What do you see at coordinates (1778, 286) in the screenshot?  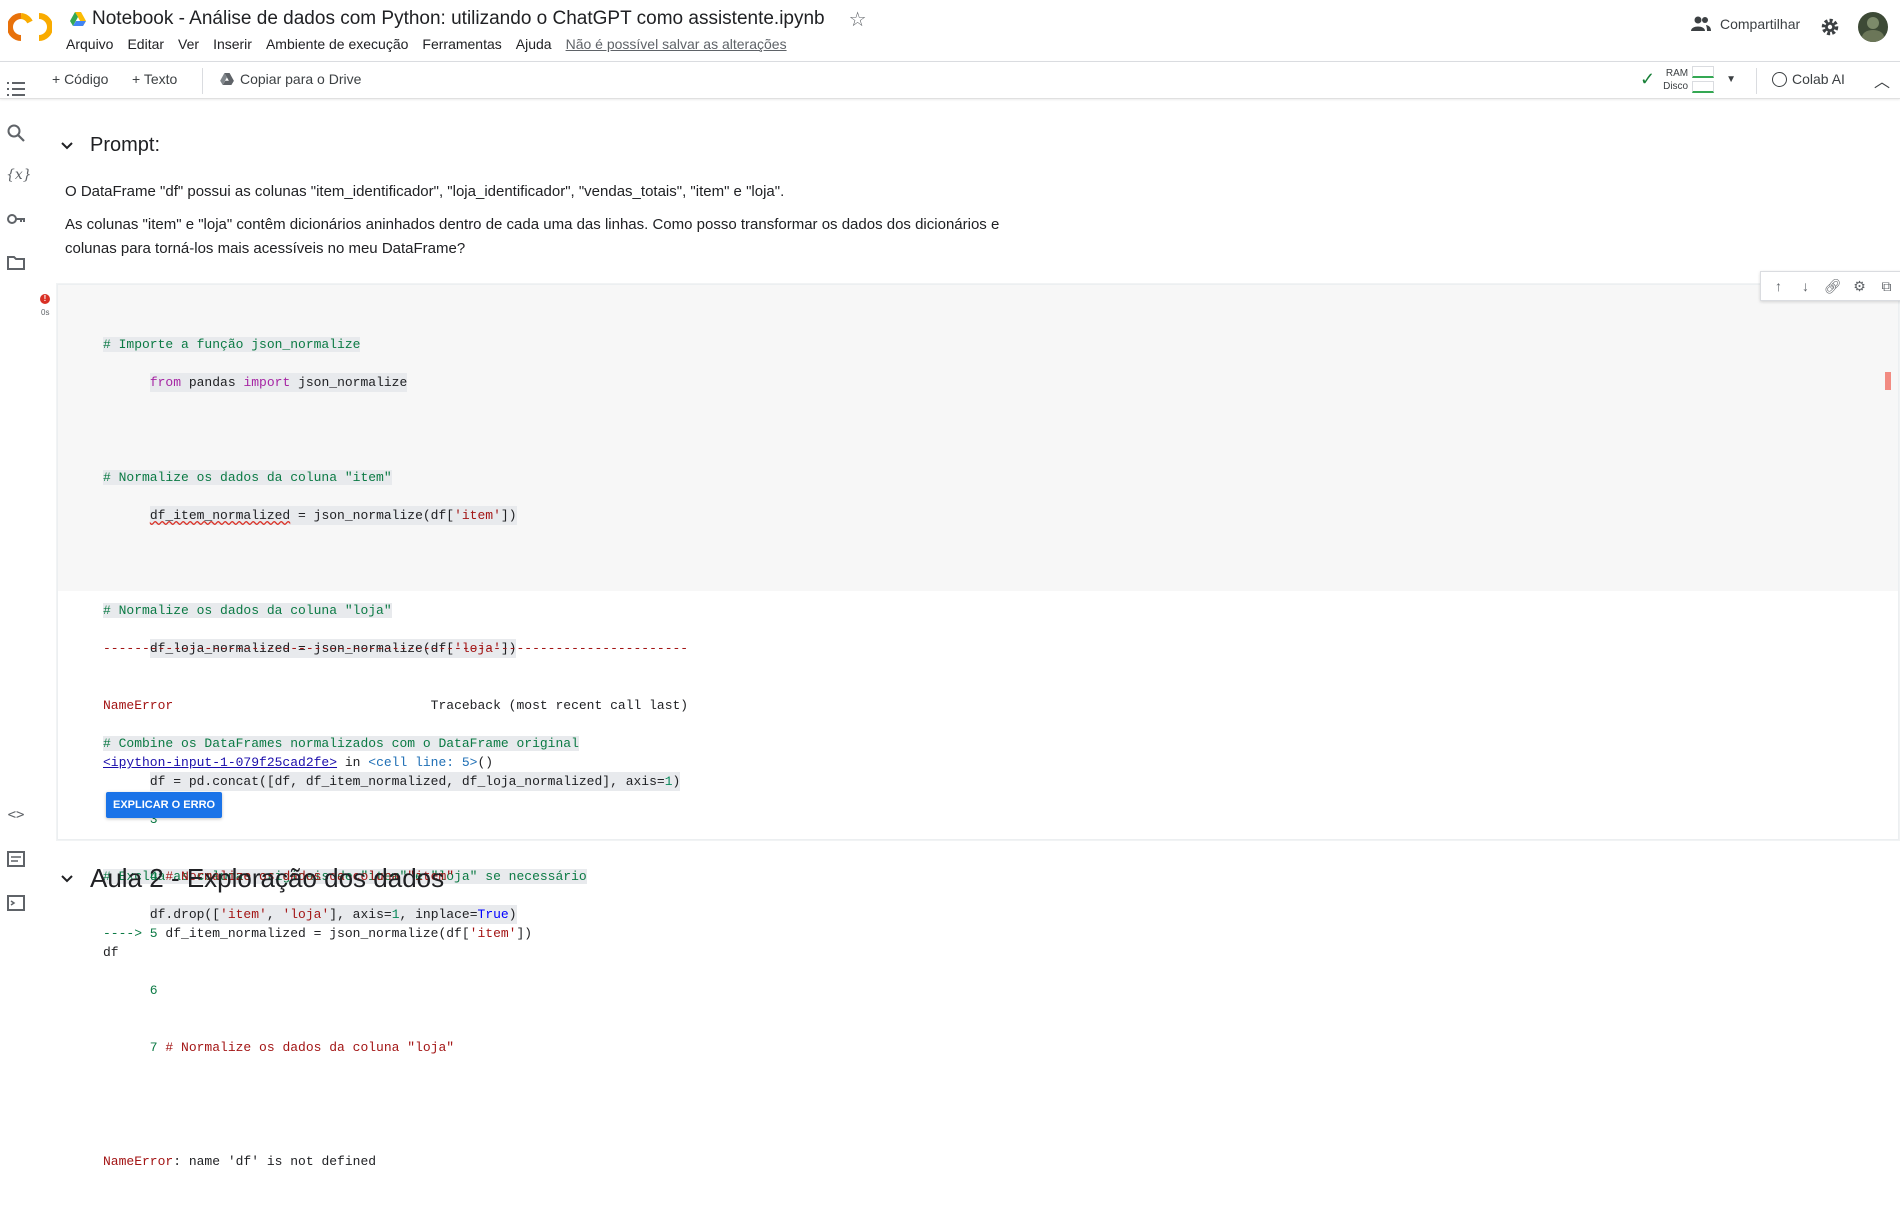 I see `move-up-icon: ↑` at bounding box center [1778, 286].